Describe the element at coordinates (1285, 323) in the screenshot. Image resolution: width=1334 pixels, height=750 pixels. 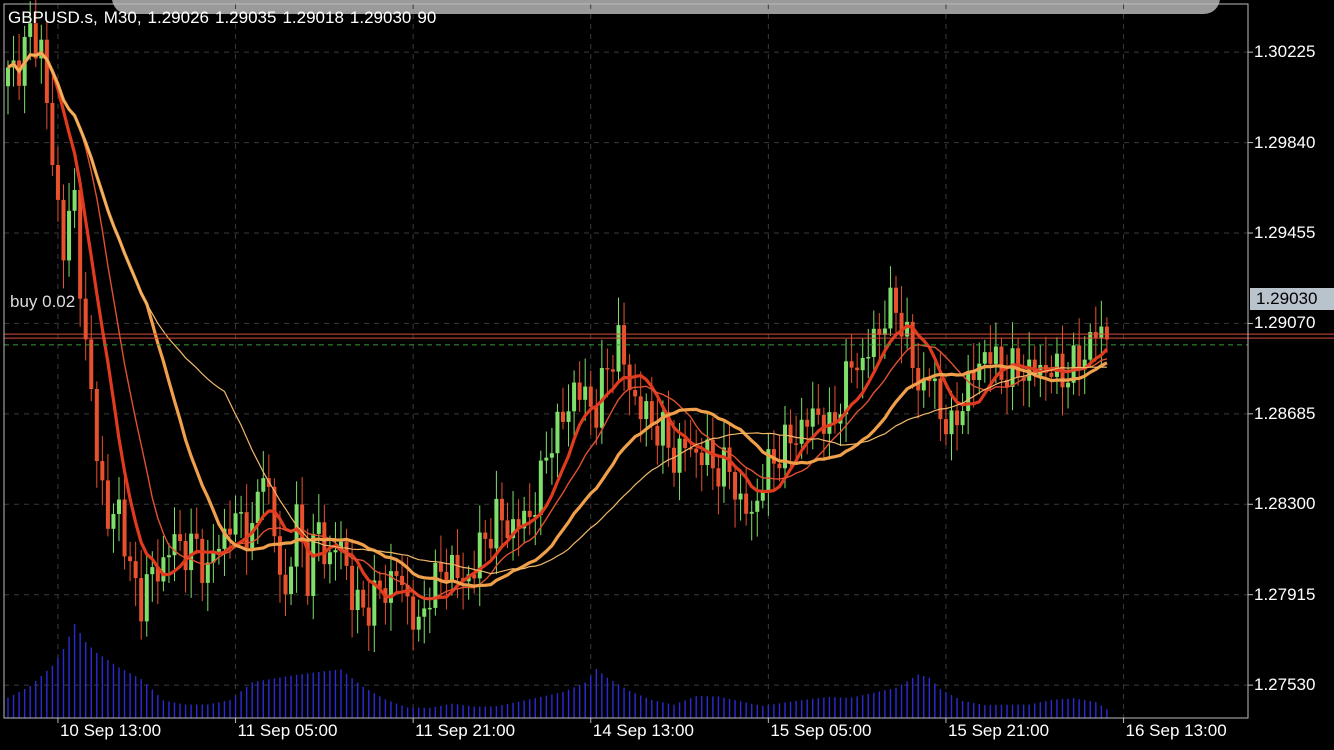
I see `price-axis-label: 1.29070` at that location.